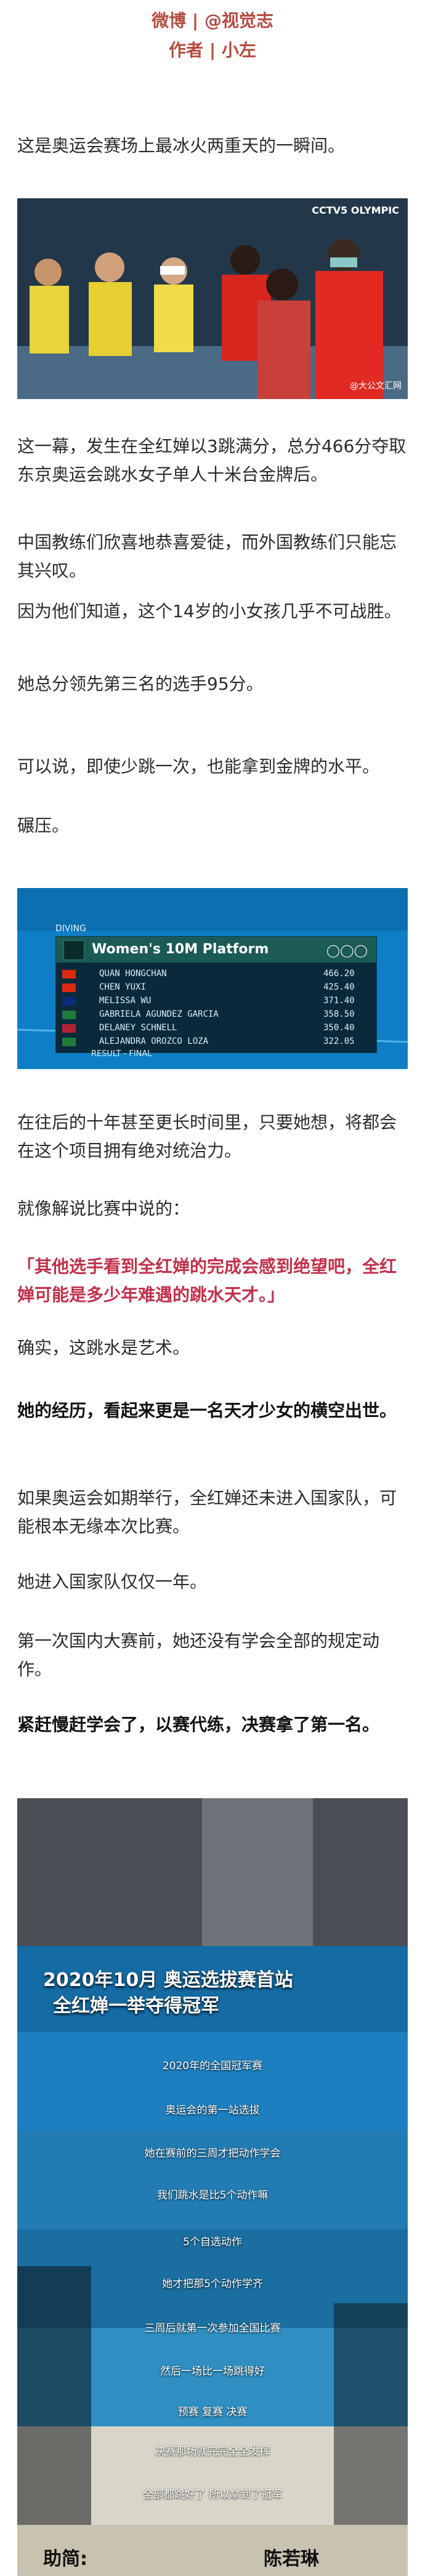 The height and width of the screenshot is (2576, 425). What do you see at coordinates (212, 2451) in the screenshot?
I see `video-caption: 决赛那场就完完全全发挥` at bounding box center [212, 2451].